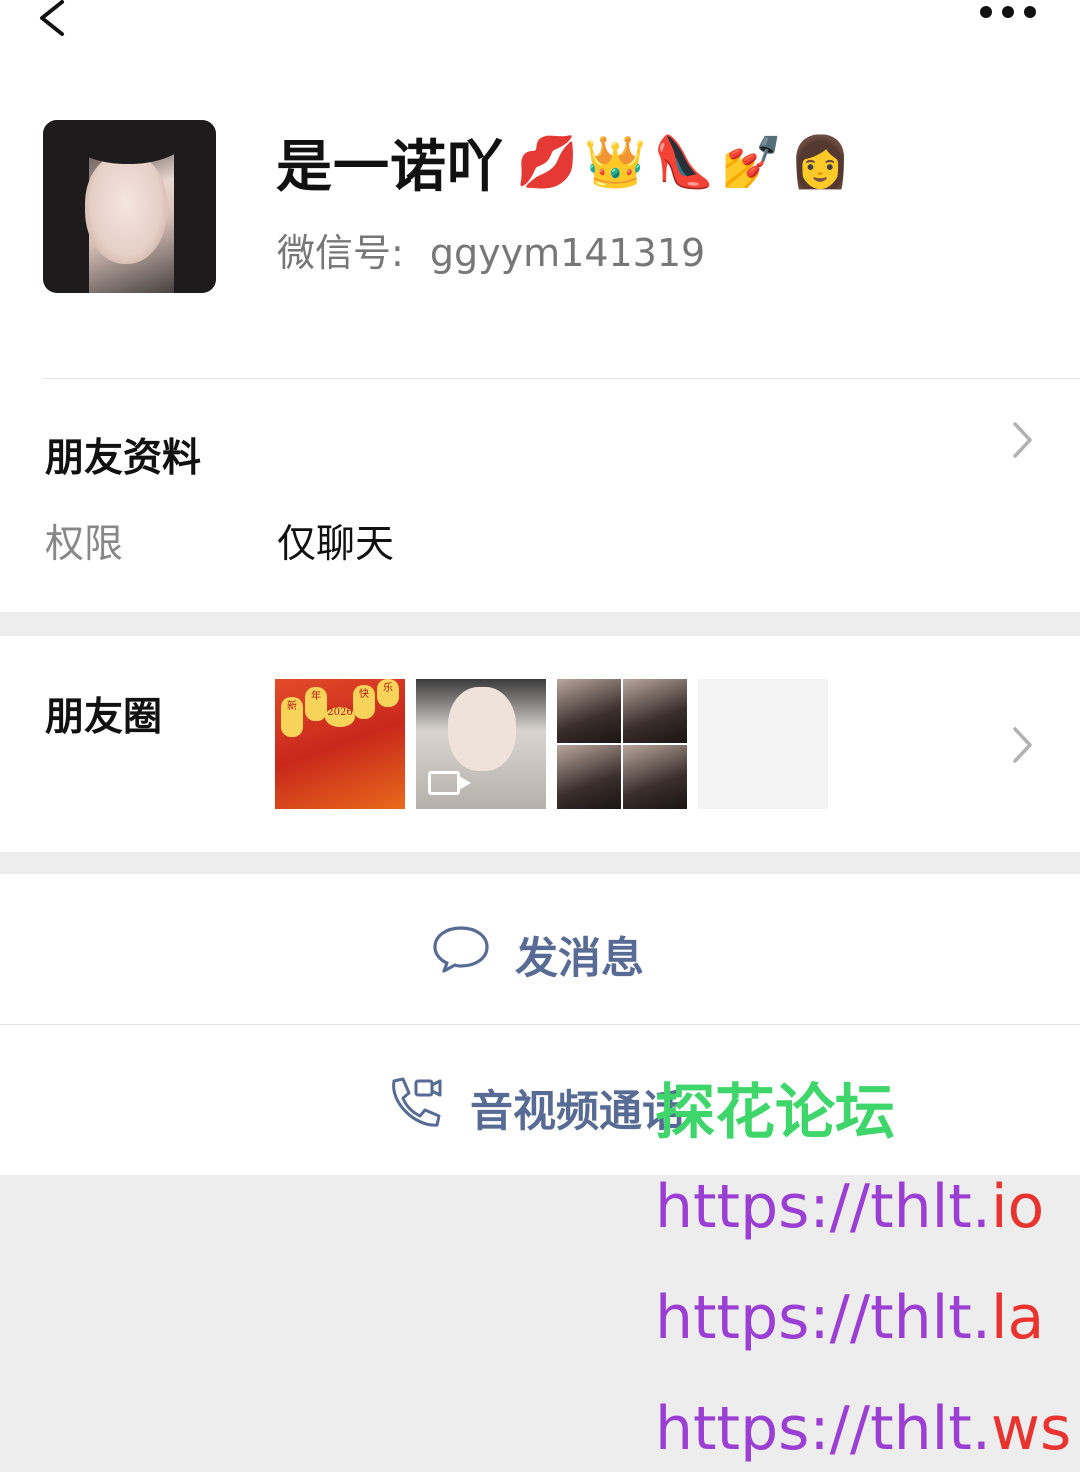 The width and height of the screenshot is (1080, 1472). Describe the element at coordinates (128, 142) in the screenshot. I see `avatar-fringe` at that location.